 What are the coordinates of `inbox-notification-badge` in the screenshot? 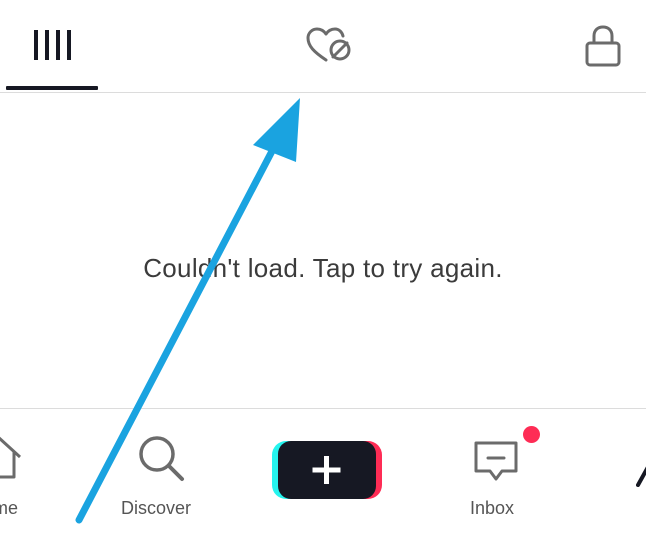 It's located at (531, 434).